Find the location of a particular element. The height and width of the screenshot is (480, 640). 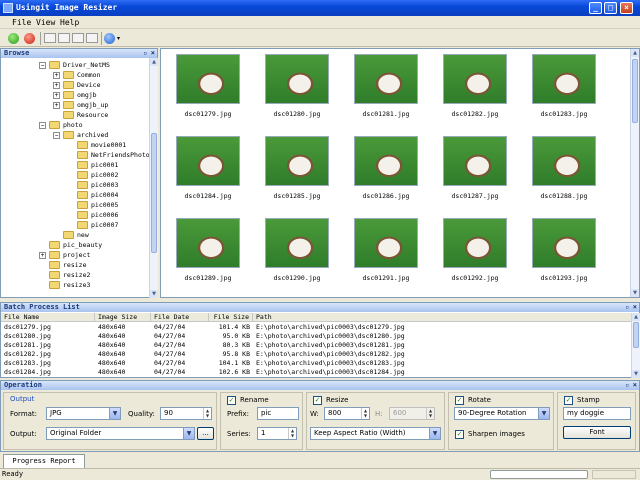

quality-stepper: 90 ▲ ▼ is located at coordinates (186, 413).